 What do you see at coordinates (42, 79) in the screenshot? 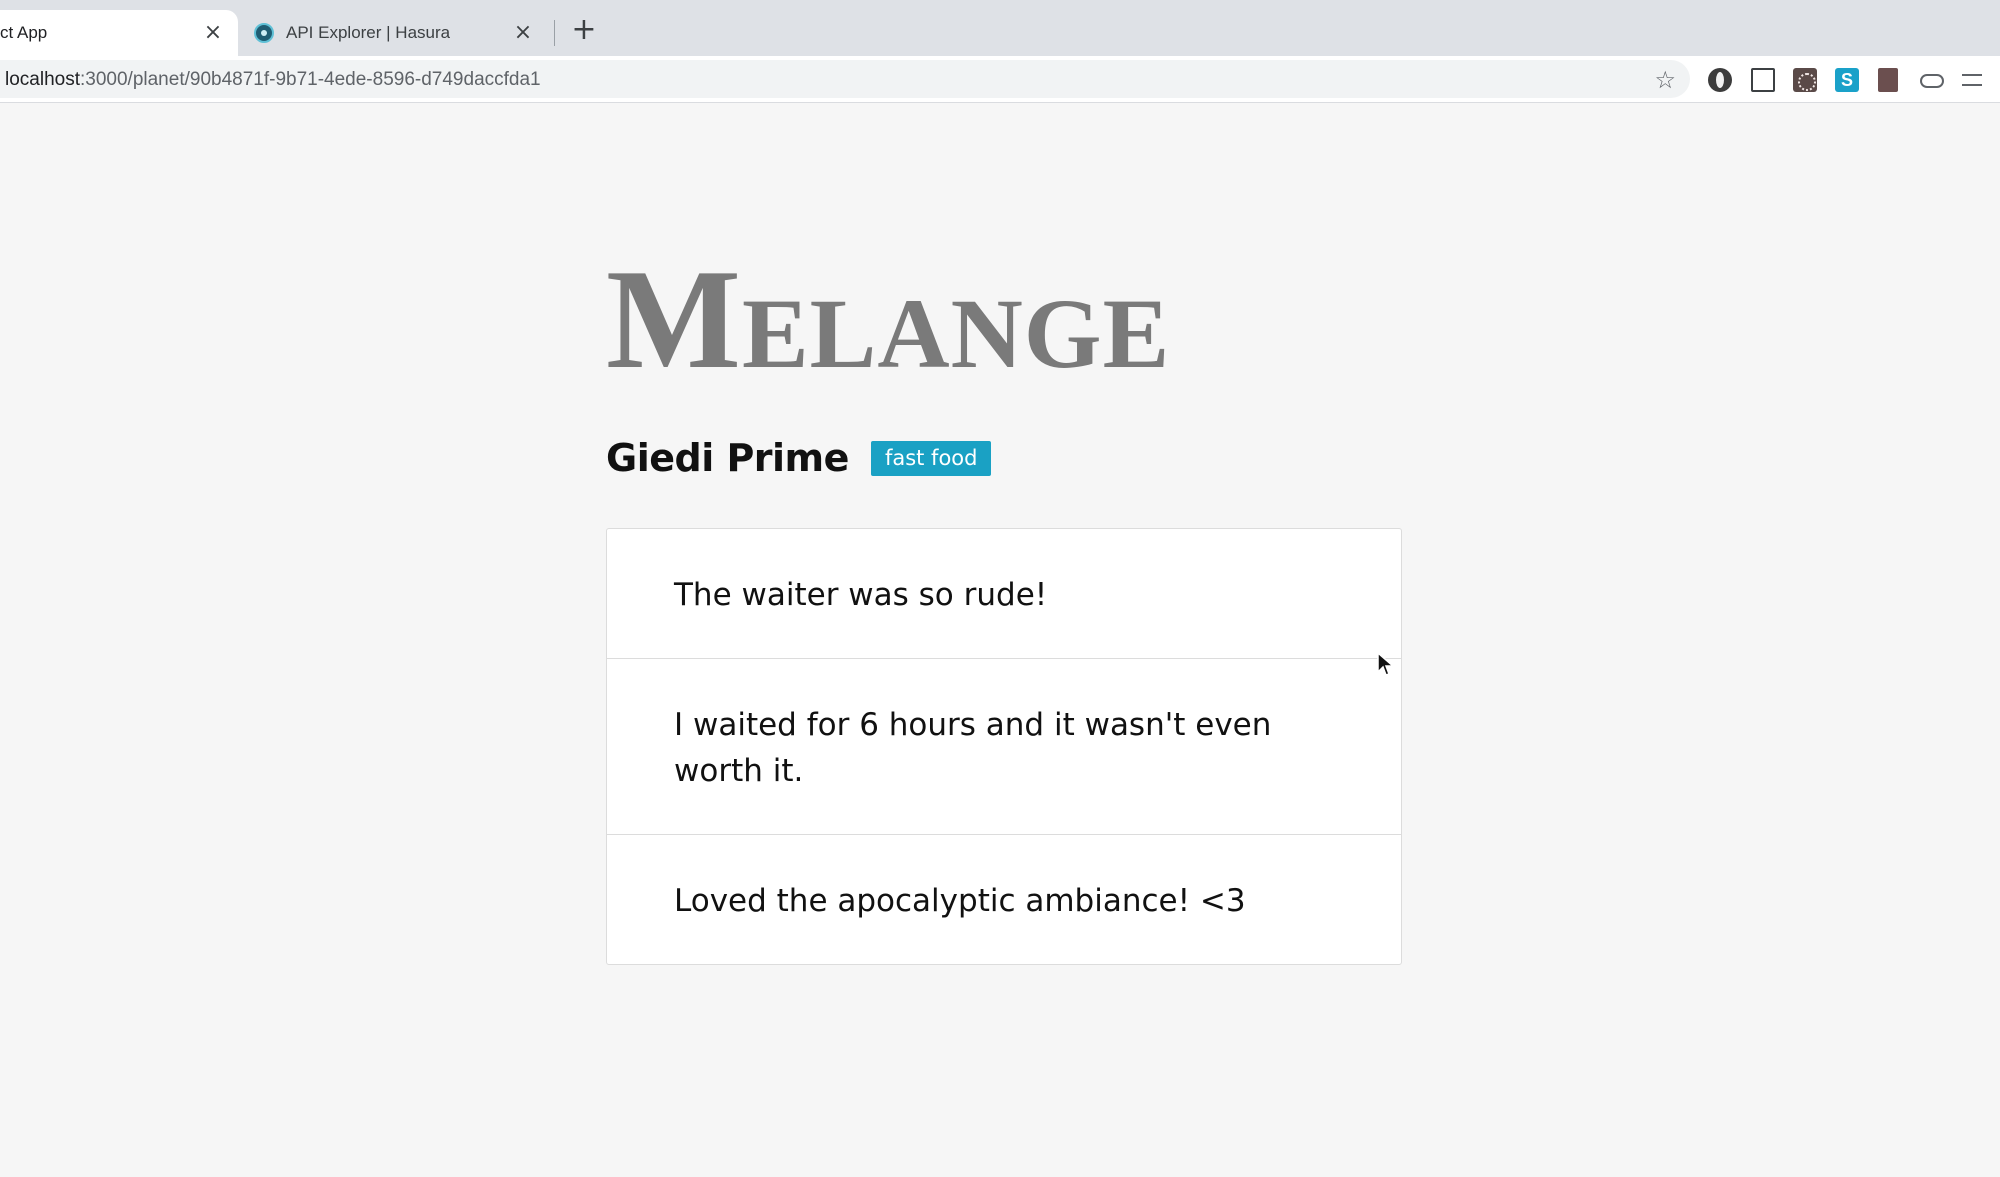
I see `url-host: localhost` at bounding box center [42, 79].